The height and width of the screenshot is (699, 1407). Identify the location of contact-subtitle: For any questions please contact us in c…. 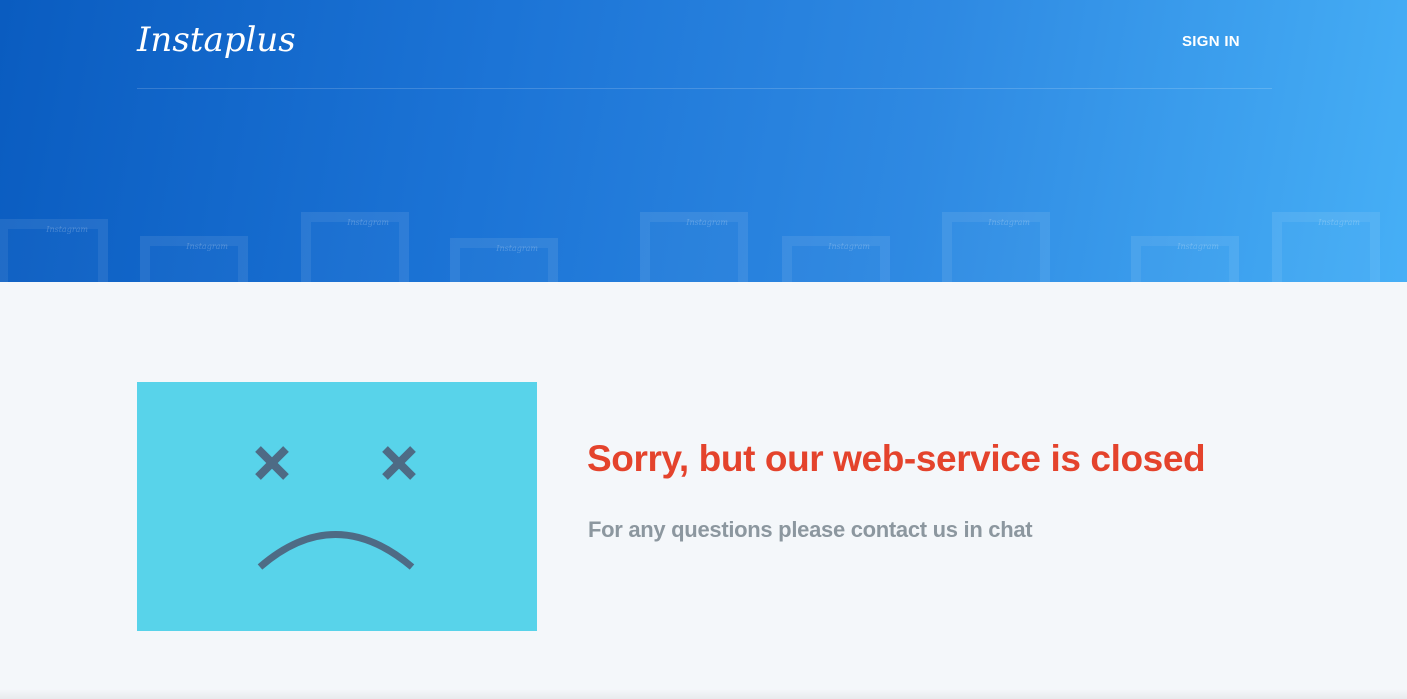
(810, 529).